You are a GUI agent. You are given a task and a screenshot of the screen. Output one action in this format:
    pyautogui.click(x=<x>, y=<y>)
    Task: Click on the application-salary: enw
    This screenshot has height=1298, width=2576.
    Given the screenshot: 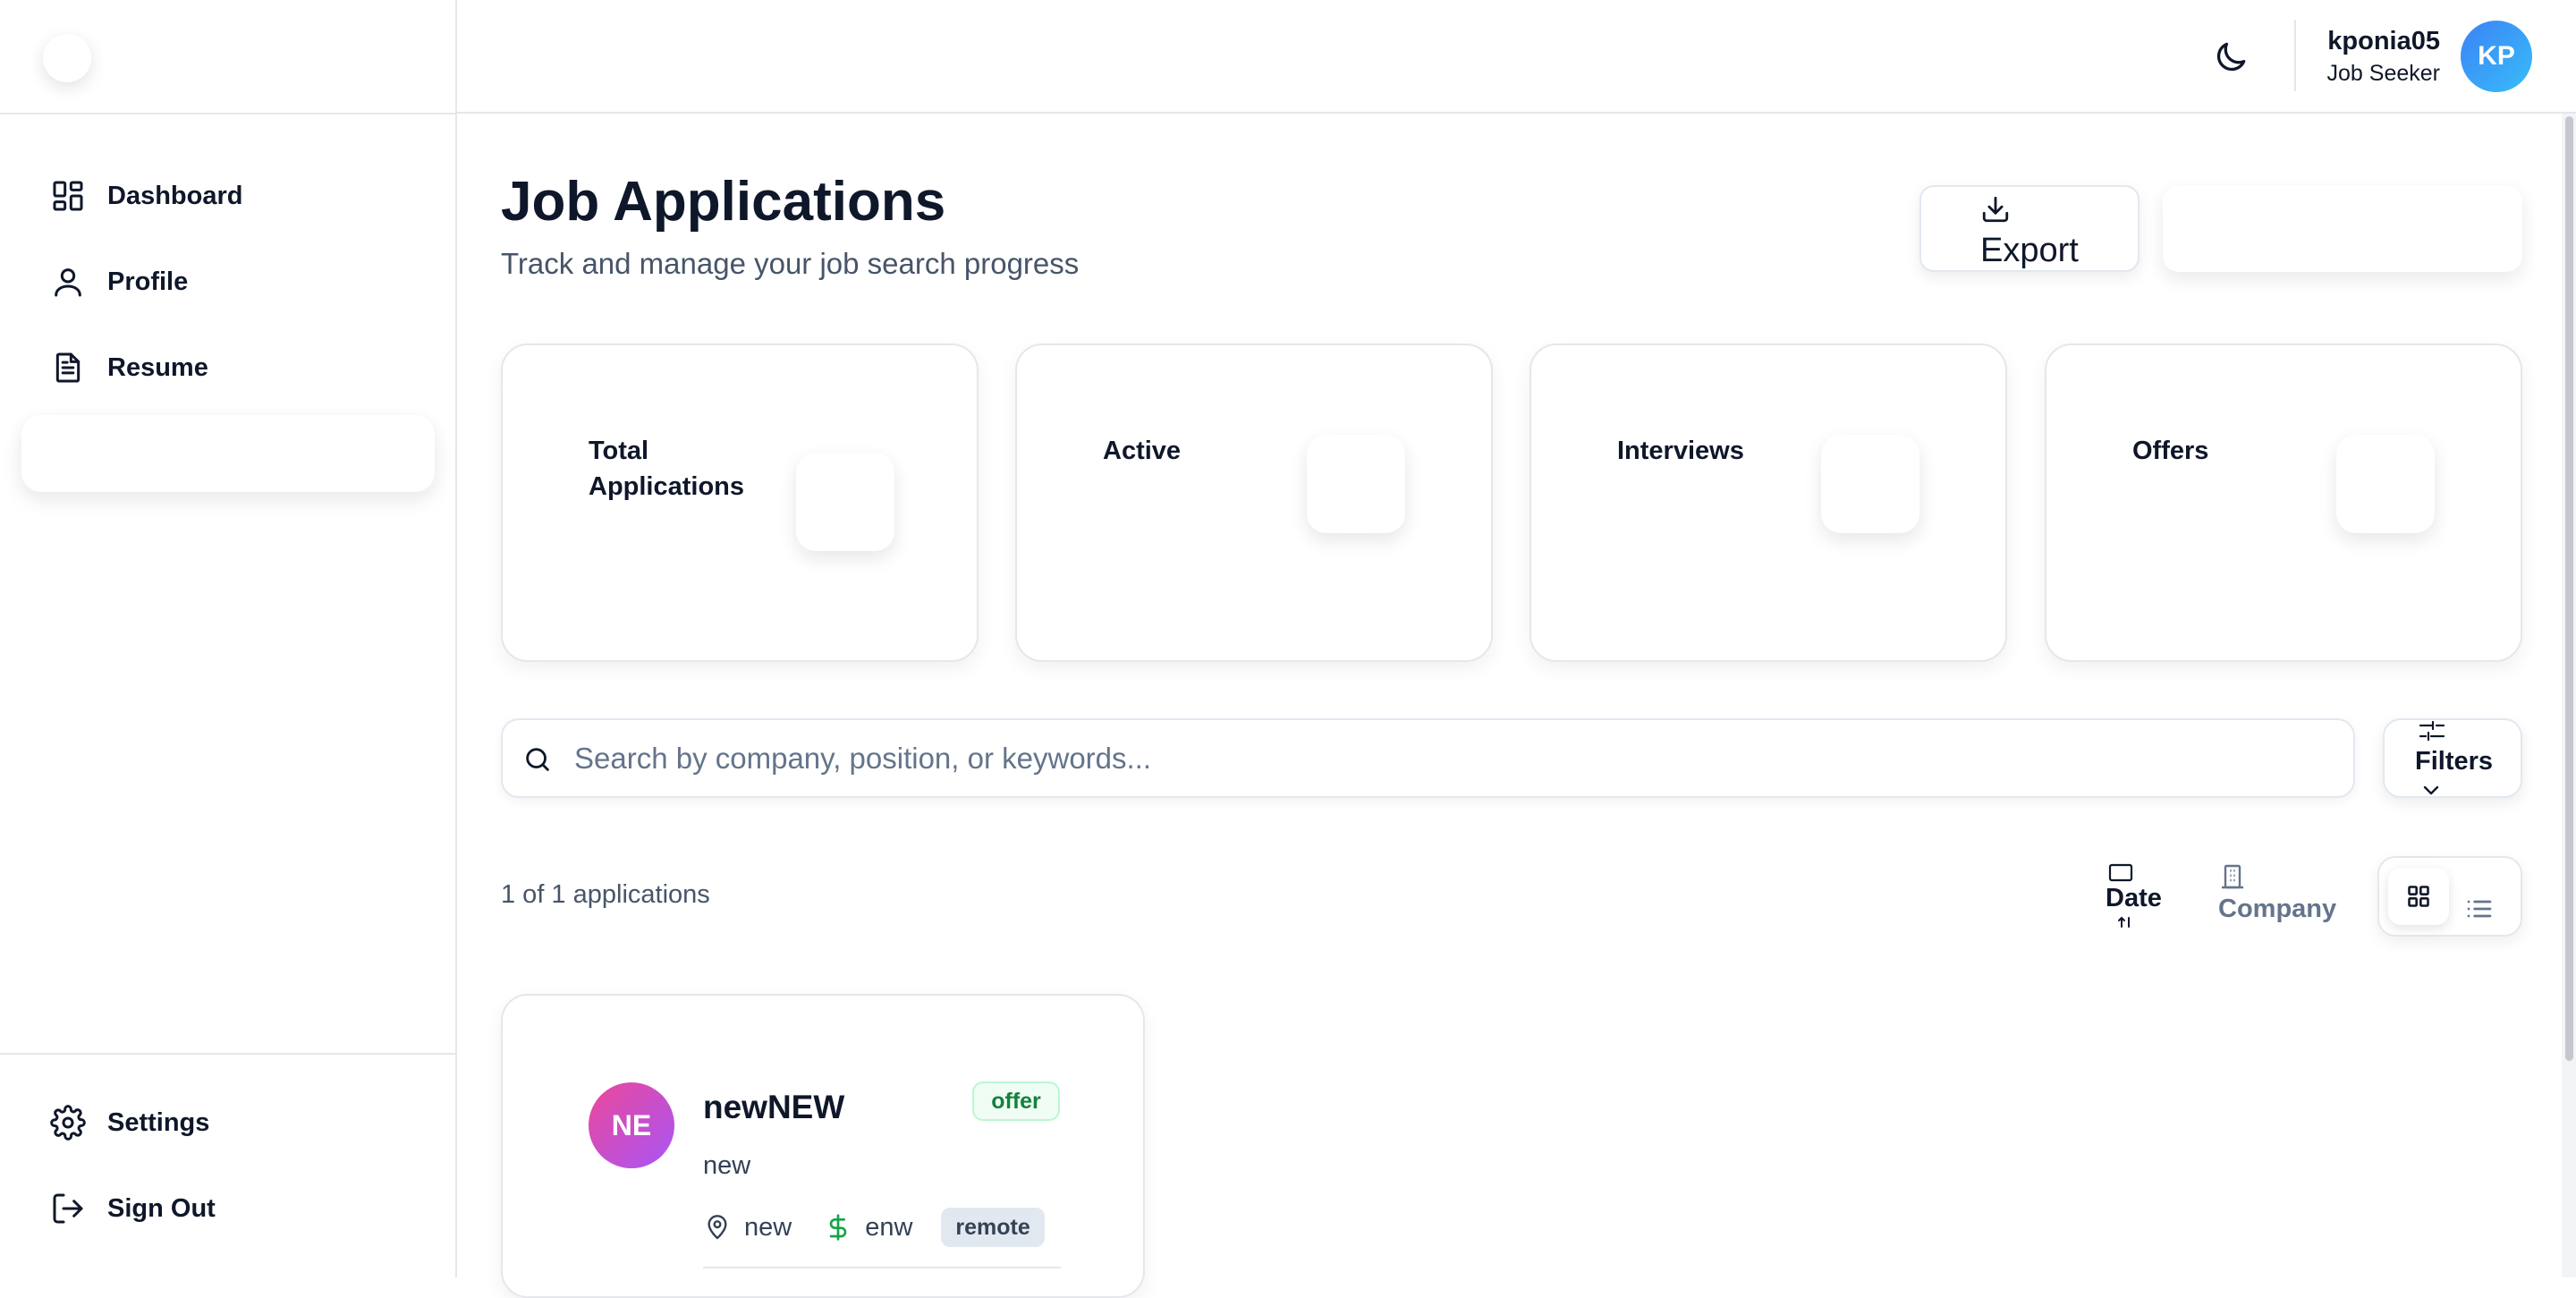 What is the action you would take?
    pyautogui.click(x=889, y=1227)
    